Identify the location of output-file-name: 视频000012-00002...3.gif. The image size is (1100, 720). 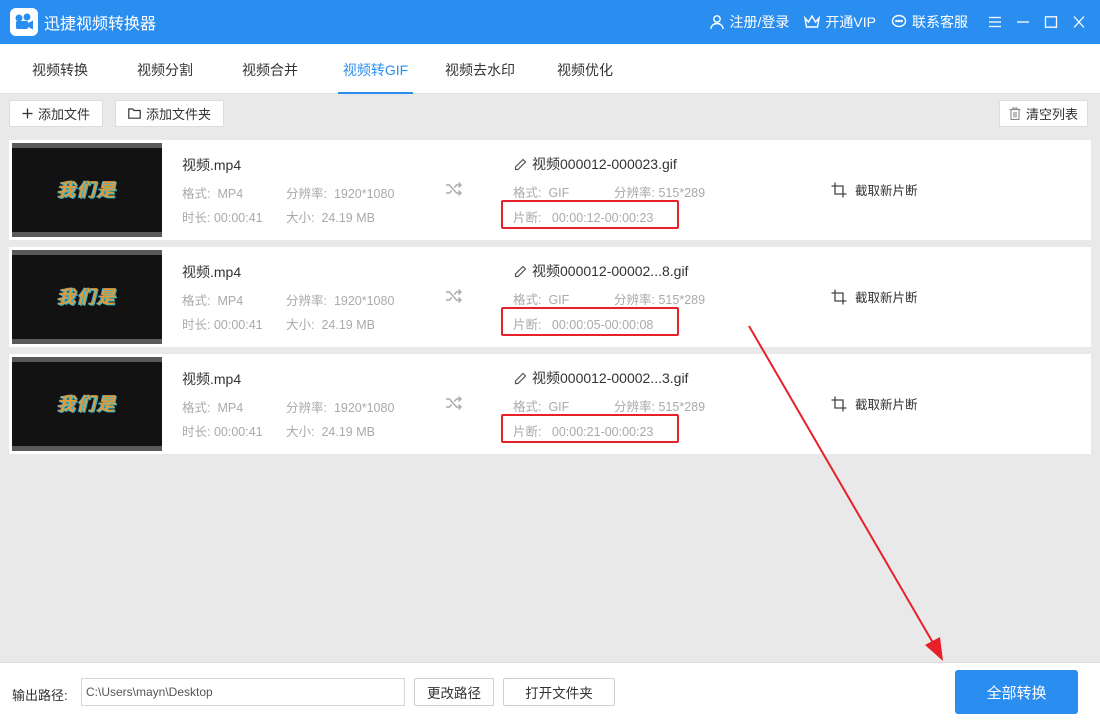
(601, 378).